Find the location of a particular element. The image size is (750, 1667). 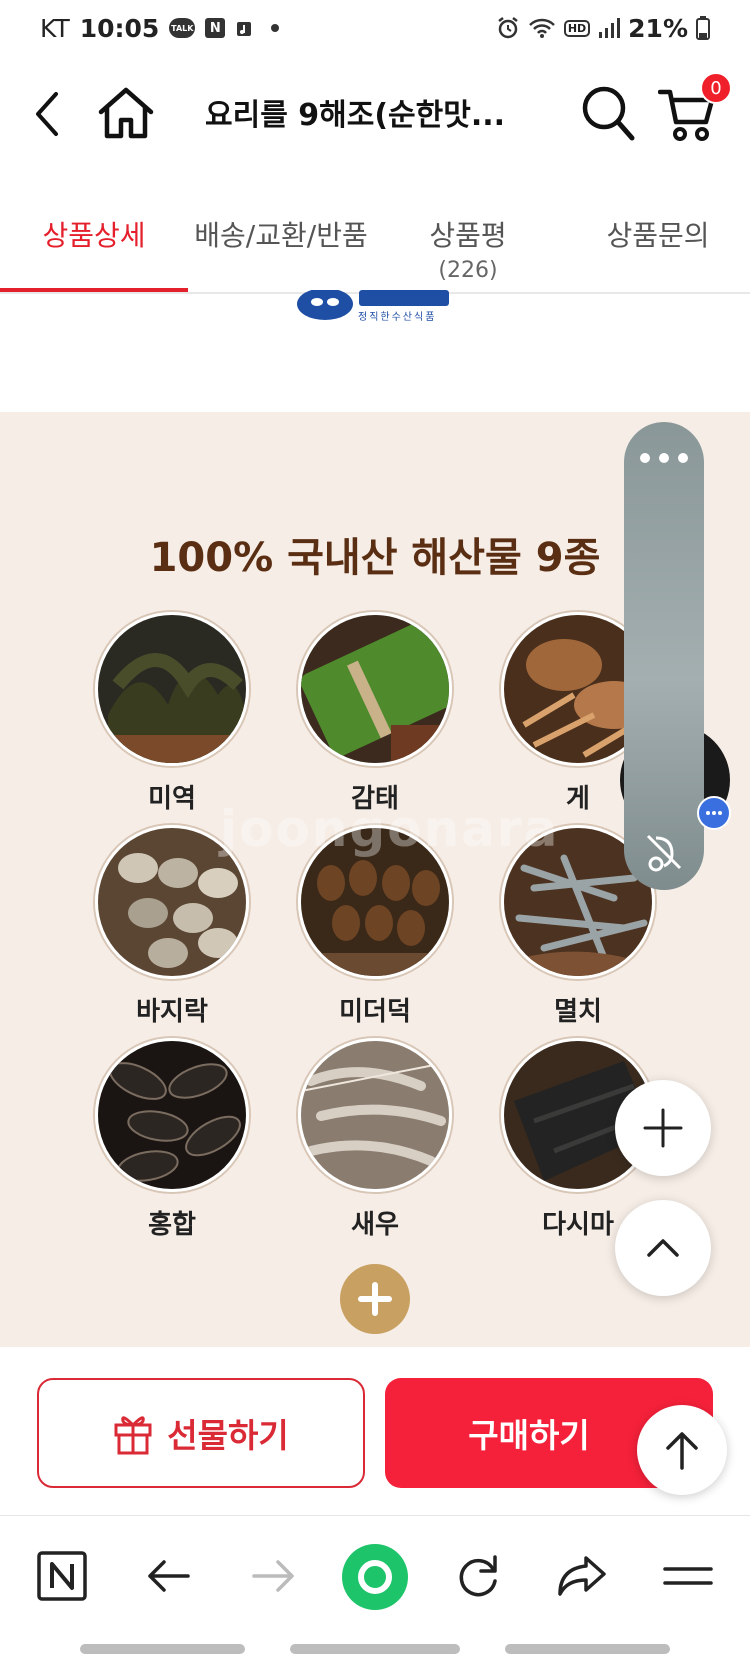

menu-button is located at coordinates (688, 1576).